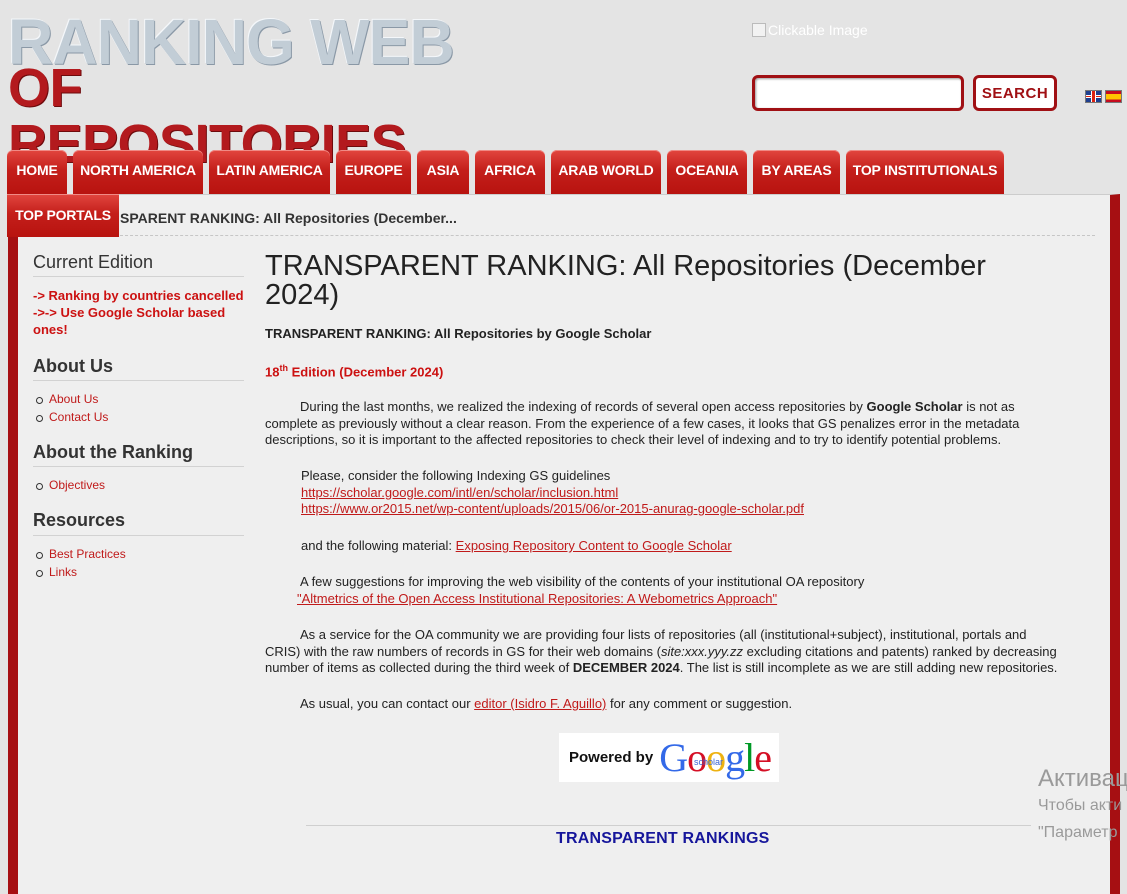 Image resolution: width=1127 pixels, height=894 pixels. Describe the element at coordinates (925, 172) in the screenshot. I see `tab-top-institutionals: TOP INSTITUTIONALS` at that location.